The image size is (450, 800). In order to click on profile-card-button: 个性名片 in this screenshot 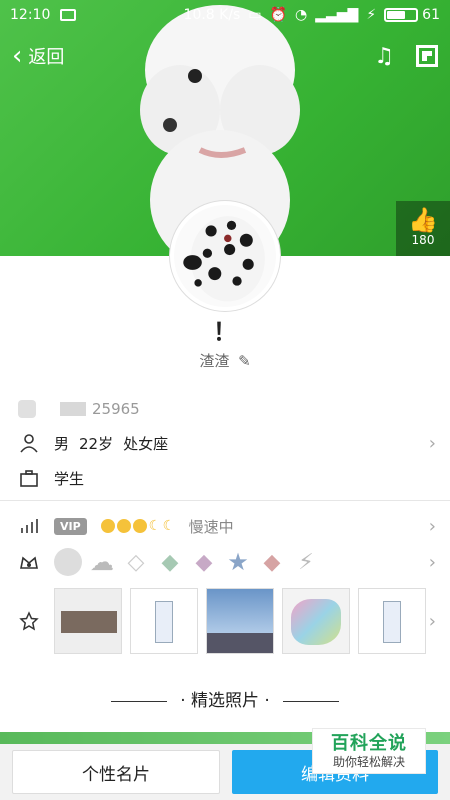, I will do `click(116, 772)`.